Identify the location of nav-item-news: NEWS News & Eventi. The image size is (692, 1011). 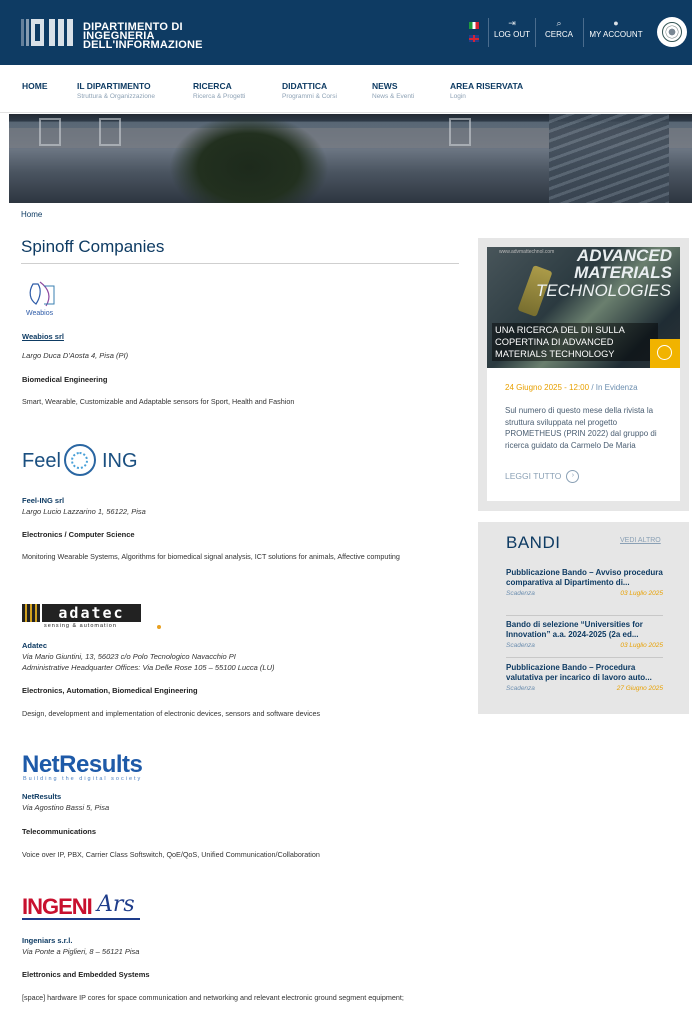
(393, 90).